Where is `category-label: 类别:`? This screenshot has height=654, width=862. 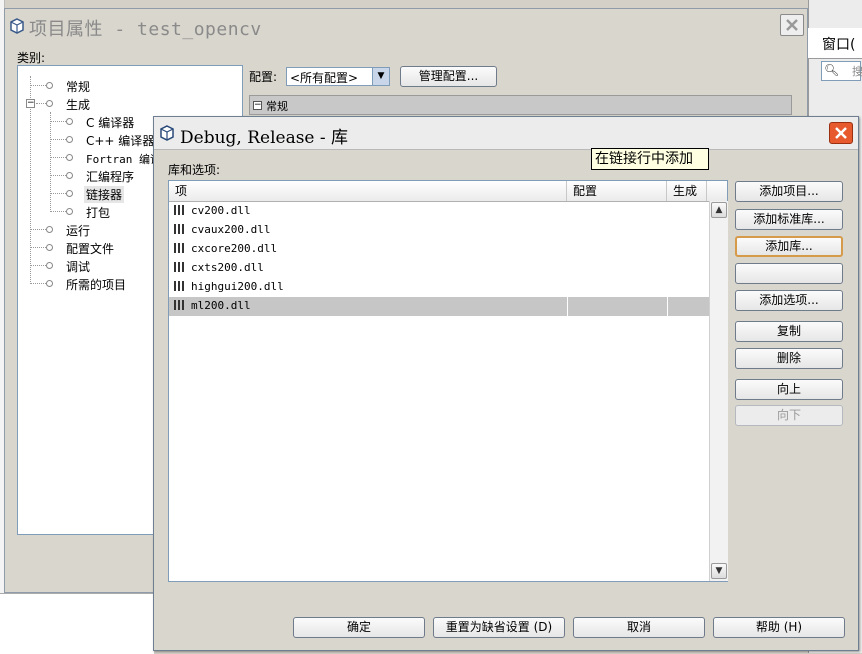 category-label: 类别: is located at coordinates (31, 58).